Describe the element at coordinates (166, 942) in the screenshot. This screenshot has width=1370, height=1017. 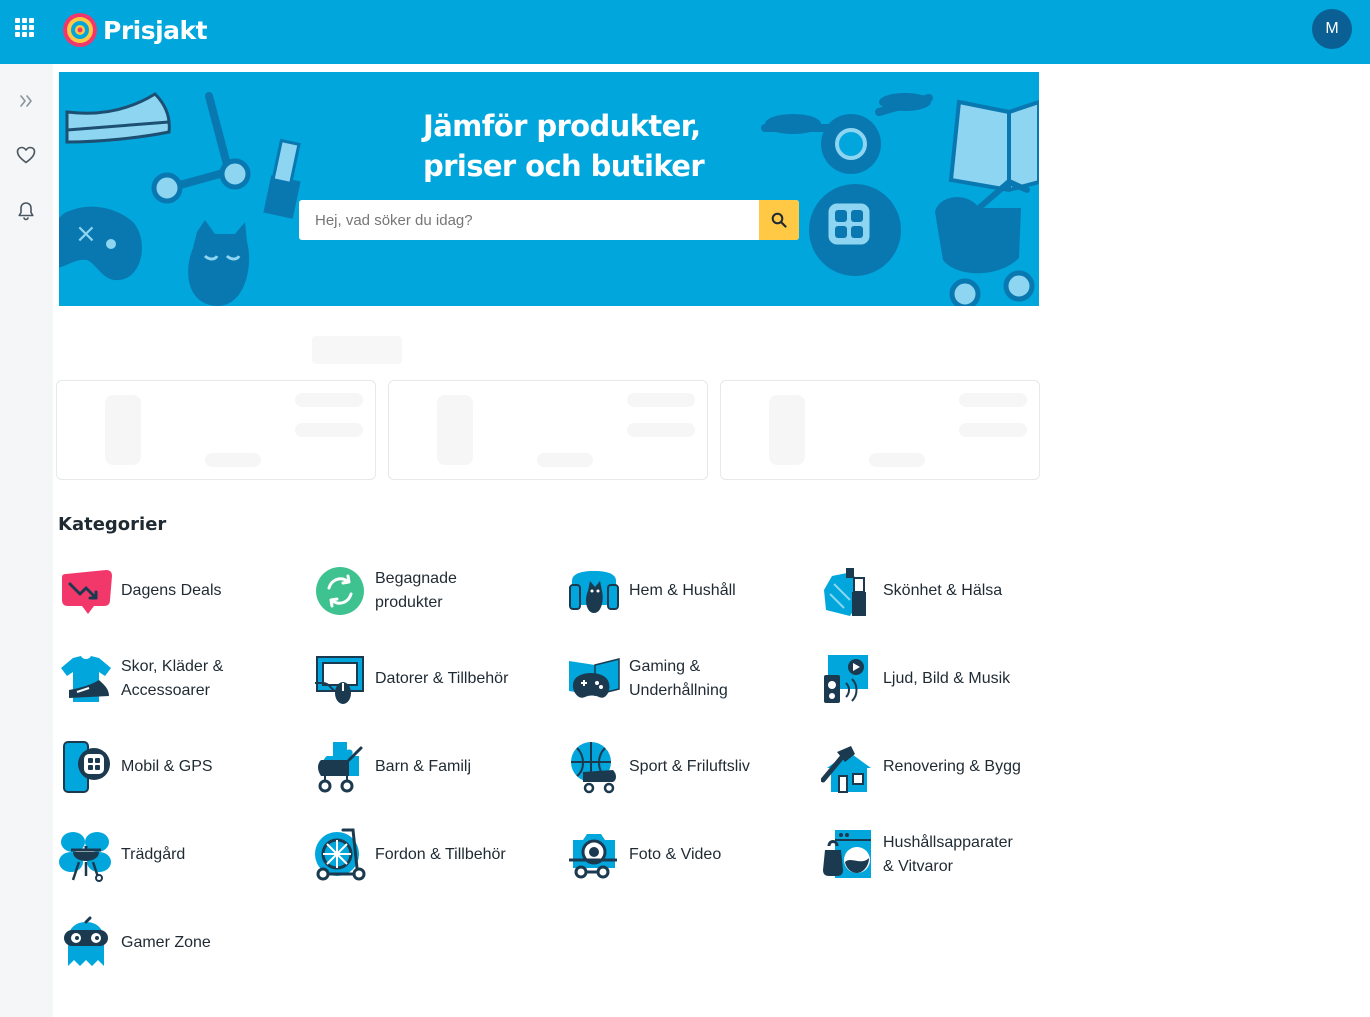
I see `category-label: Gamer Zone` at that location.